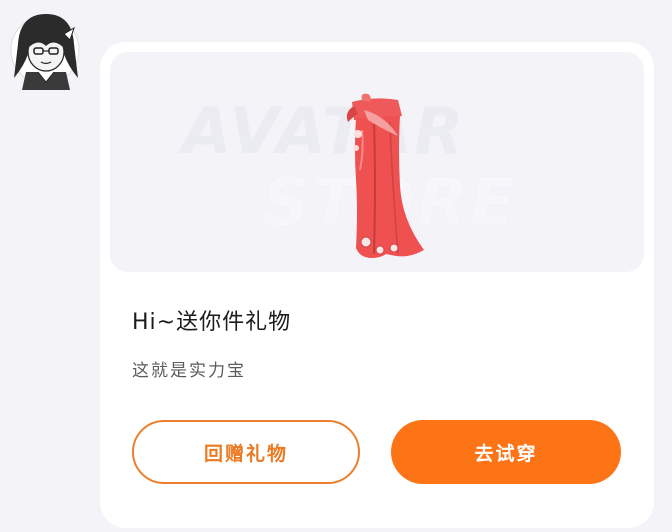 Image resolution: width=672 pixels, height=532 pixels. What do you see at coordinates (212, 322) in the screenshot?
I see `gift-title: Hi~送你件礼物` at bounding box center [212, 322].